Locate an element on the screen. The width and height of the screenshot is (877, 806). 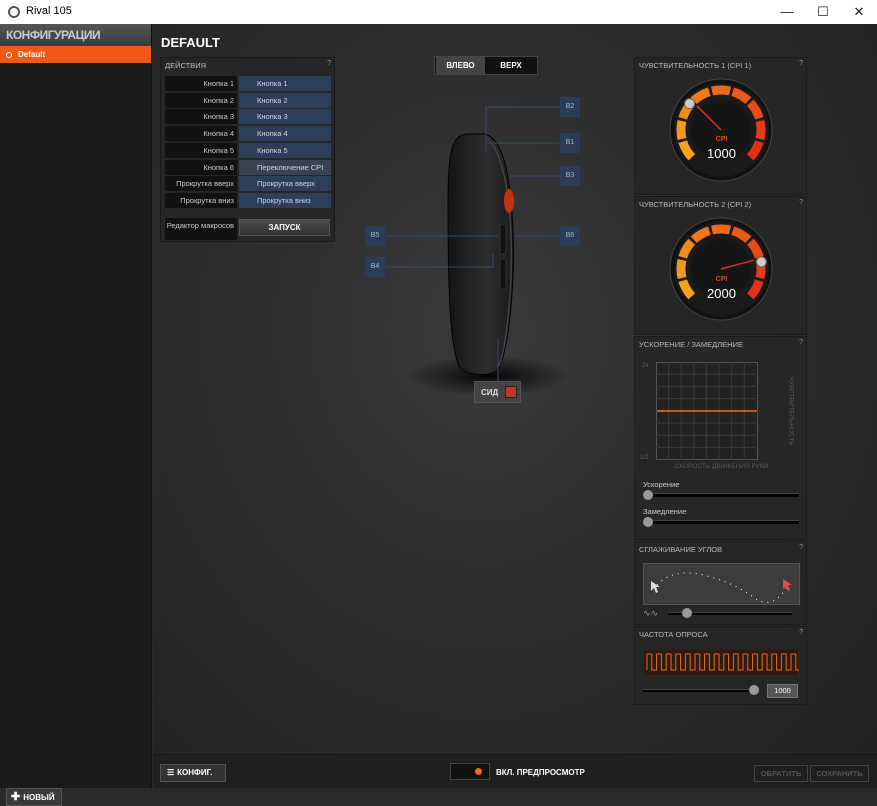
b6-button: B6 is located at coordinates (570, 236).